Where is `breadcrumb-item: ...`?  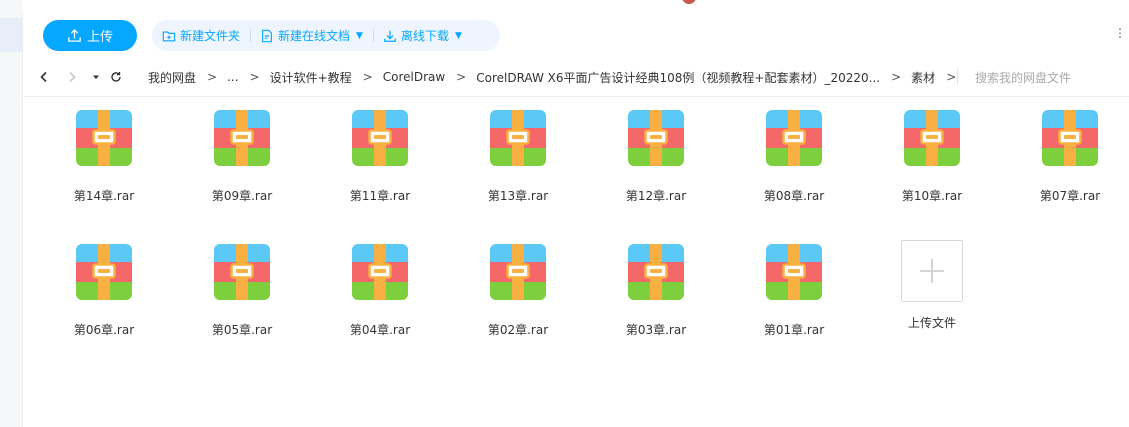 breadcrumb-item: ... is located at coordinates (232, 77).